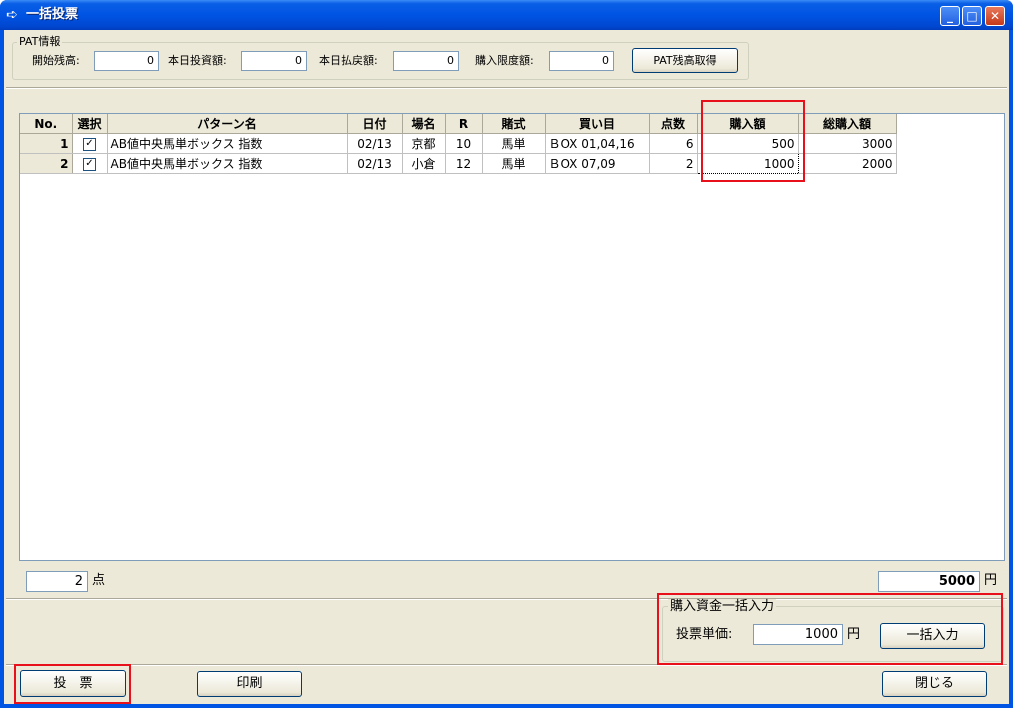 The width and height of the screenshot is (1013, 708). What do you see at coordinates (581, 61) in the screenshot?
I see `purchase-limit-field: 0` at bounding box center [581, 61].